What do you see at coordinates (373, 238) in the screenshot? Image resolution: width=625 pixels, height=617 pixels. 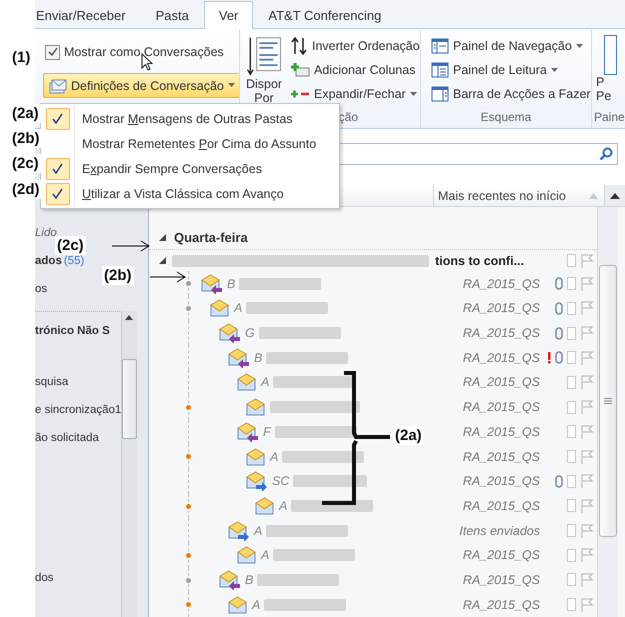 I see `date-group-header: Quarta-feira` at bounding box center [373, 238].